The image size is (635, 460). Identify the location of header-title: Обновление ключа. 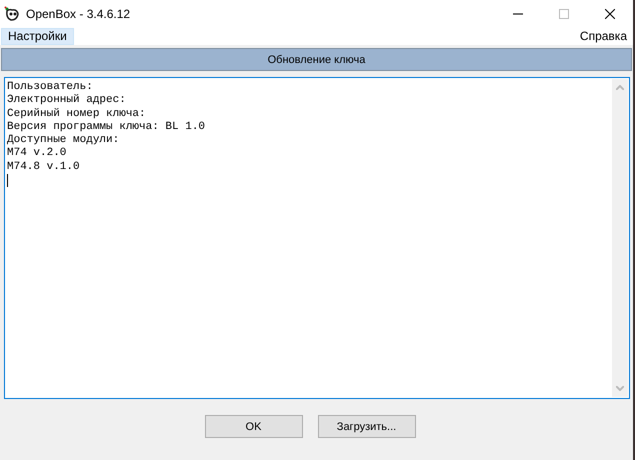
(317, 60).